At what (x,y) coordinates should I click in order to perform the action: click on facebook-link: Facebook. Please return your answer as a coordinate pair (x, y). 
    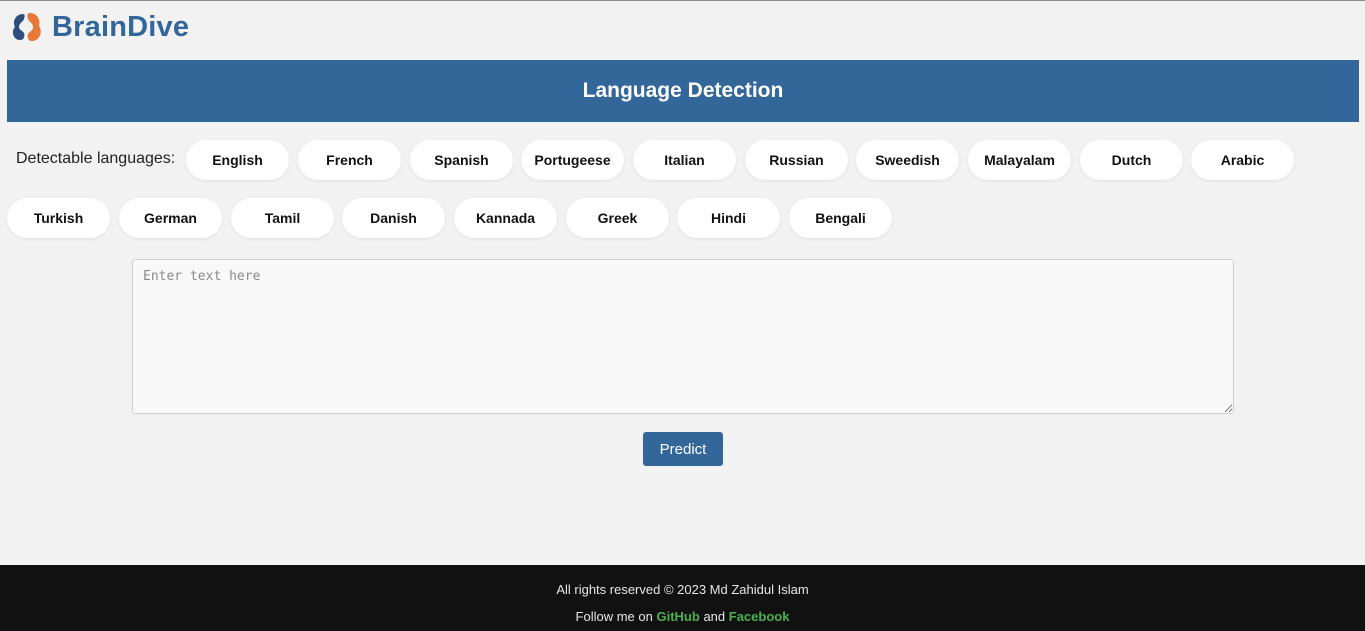
    Looking at the image, I should click on (759, 616).